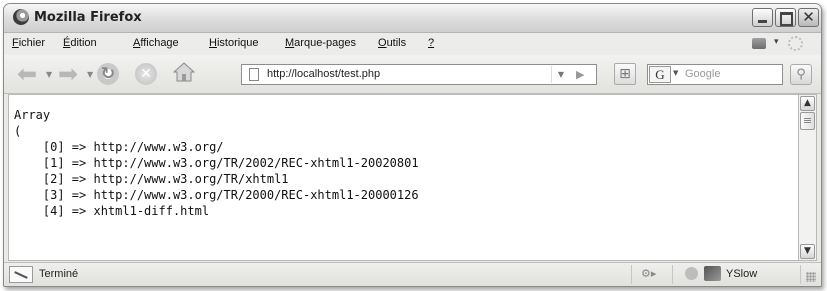  Describe the element at coordinates (80, 43) in the screenshot. I see `menu-edition: Édition` at that location.